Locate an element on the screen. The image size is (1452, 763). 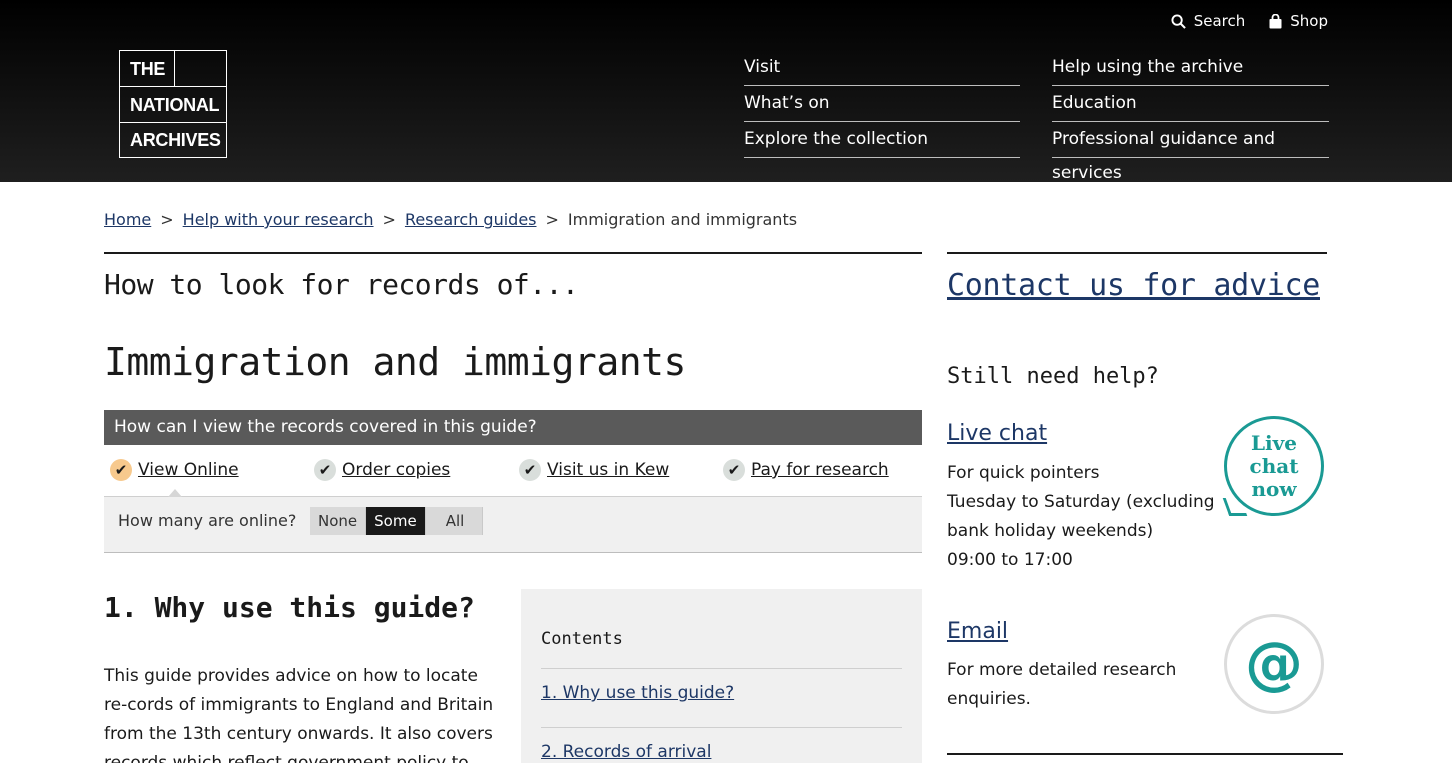
breadcrumb-research-guides: Research guides is located at coordinates (471, 219).